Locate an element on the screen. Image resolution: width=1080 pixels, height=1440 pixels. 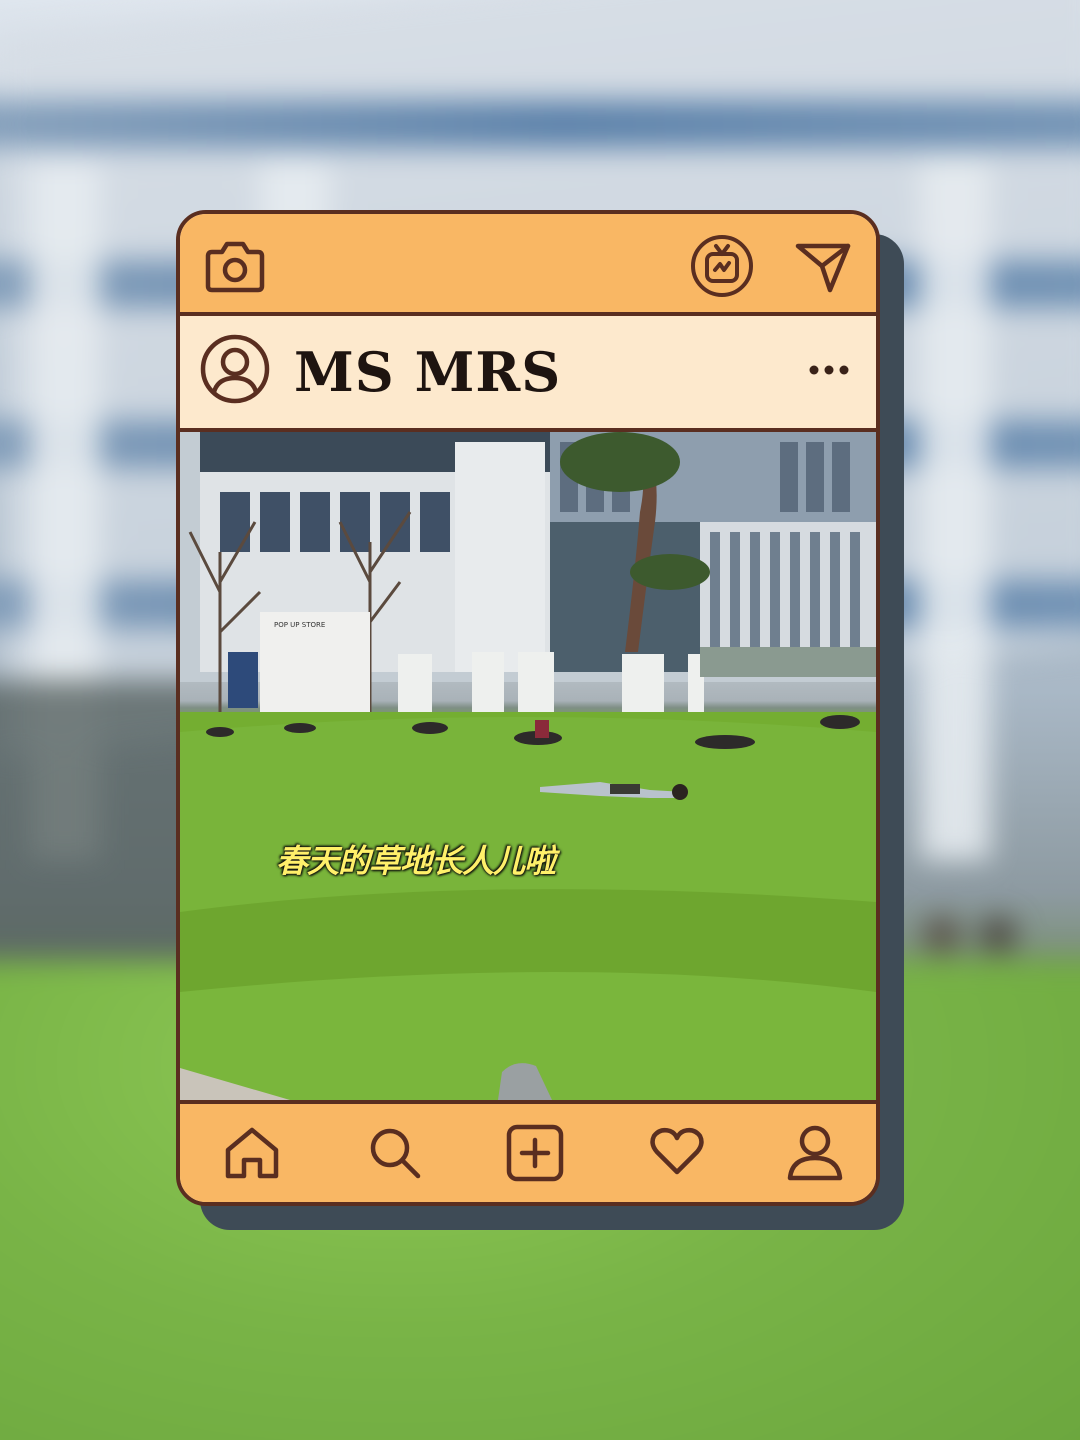
bottom-nav is located at coordinates (528, 1151).